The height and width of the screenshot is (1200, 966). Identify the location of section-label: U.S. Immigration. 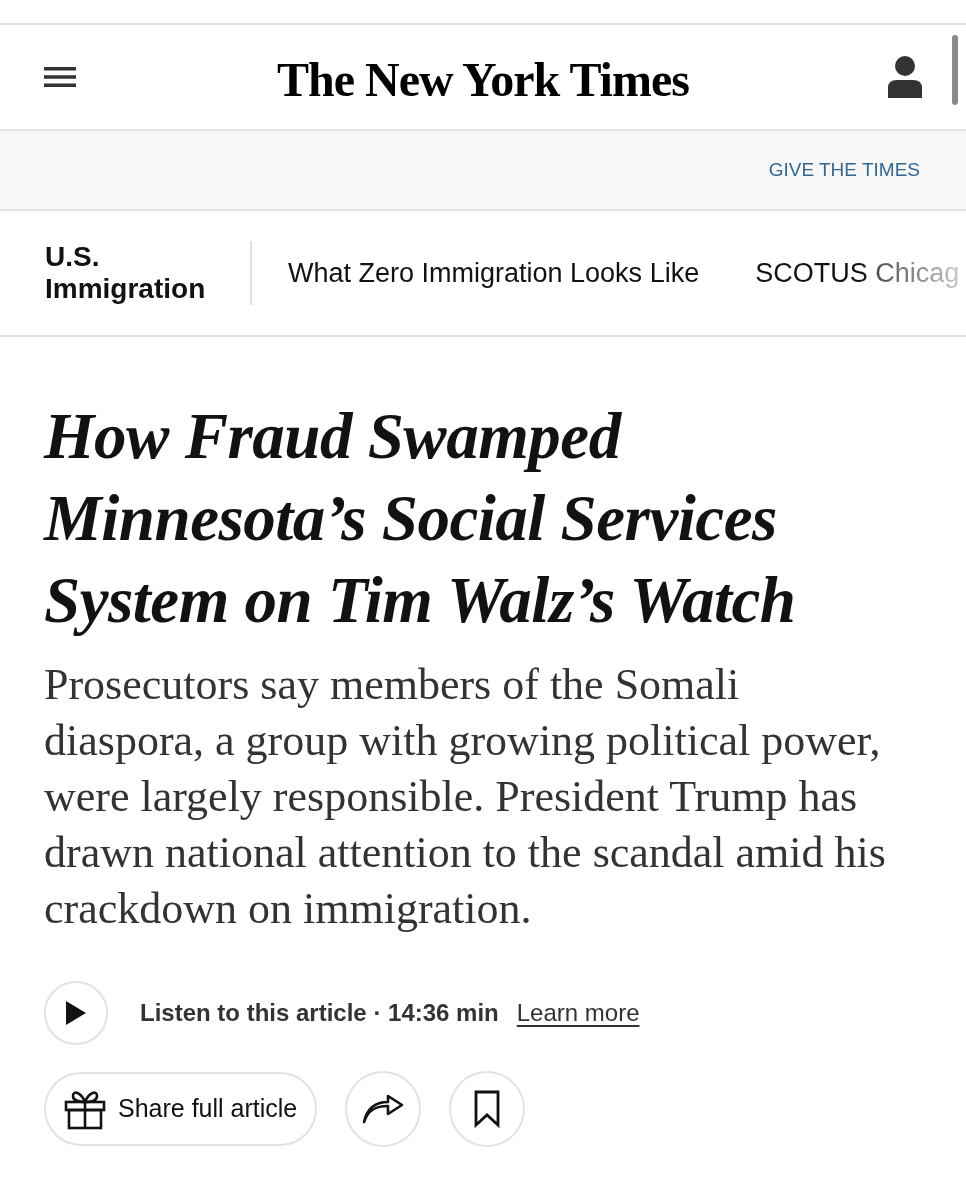
(132, 273).